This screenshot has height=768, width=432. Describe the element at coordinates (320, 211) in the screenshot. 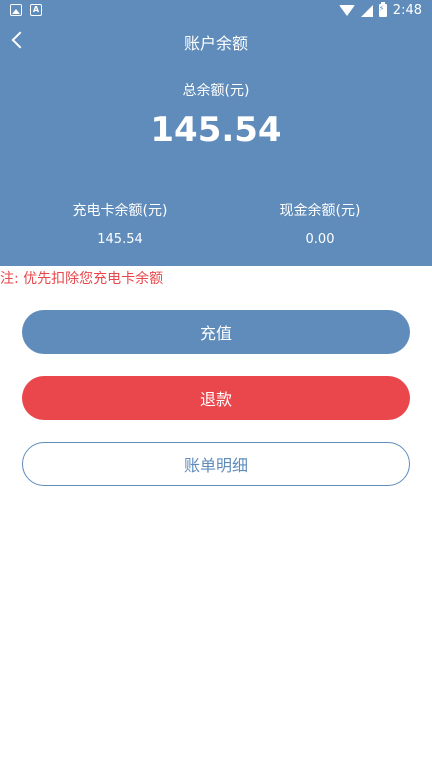

I see `cash-balance-label: 现金余额(元)` at that location.